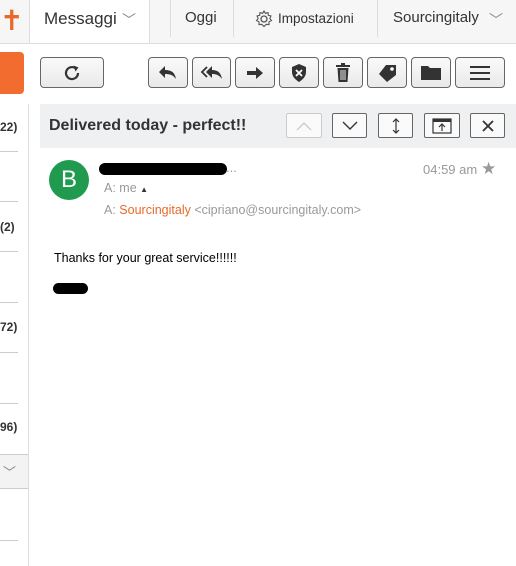 The image size is (516, 566). I want to click on expand-headers-button, so click(395, 125).